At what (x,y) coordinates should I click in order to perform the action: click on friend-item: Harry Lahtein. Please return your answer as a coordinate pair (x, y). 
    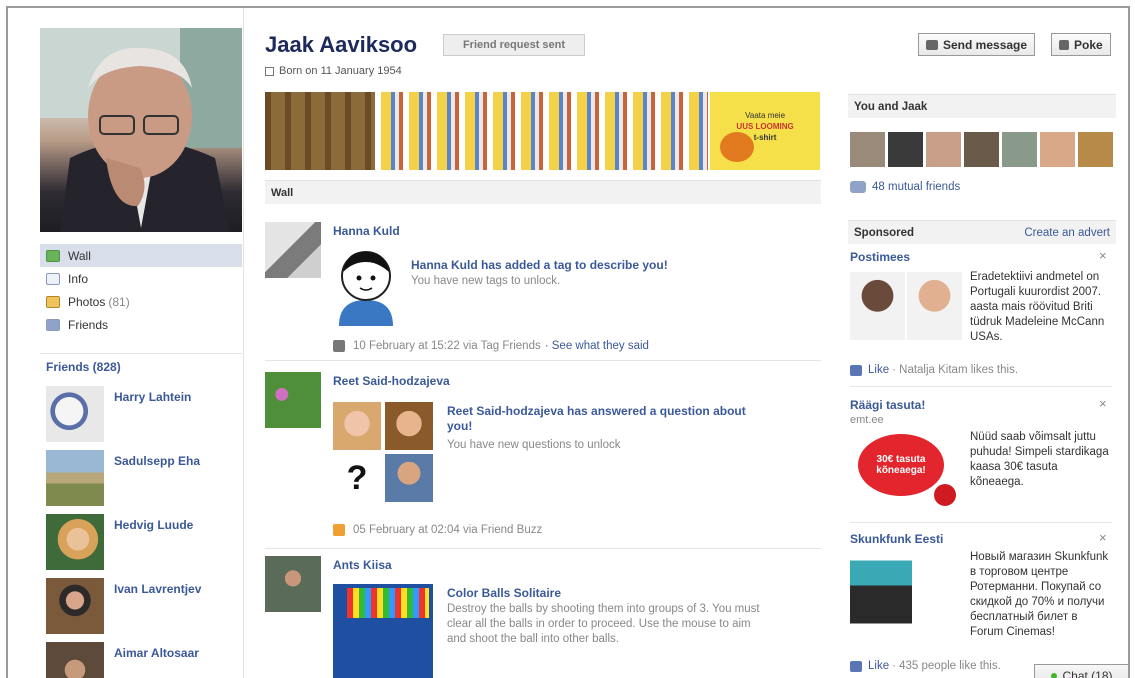
    Looking at the image, I should click on (144, 414).